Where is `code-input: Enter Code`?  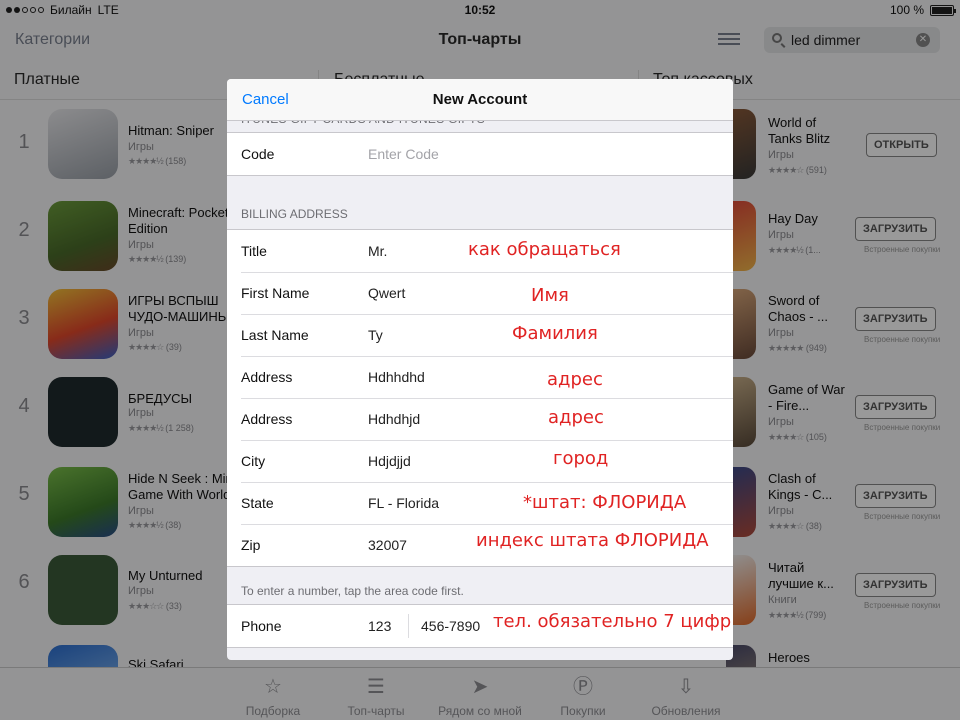 code-input: Enter Code is located at coordinates (403, 154).